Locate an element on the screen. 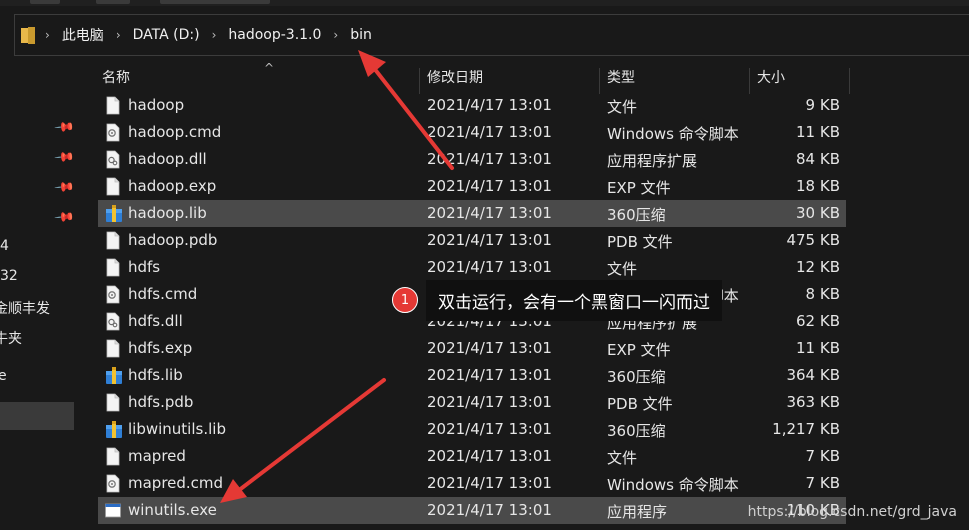  file-row: hdfs 2021/4/17 13:01 文件 12 KB is located at coordinates (472, 267).